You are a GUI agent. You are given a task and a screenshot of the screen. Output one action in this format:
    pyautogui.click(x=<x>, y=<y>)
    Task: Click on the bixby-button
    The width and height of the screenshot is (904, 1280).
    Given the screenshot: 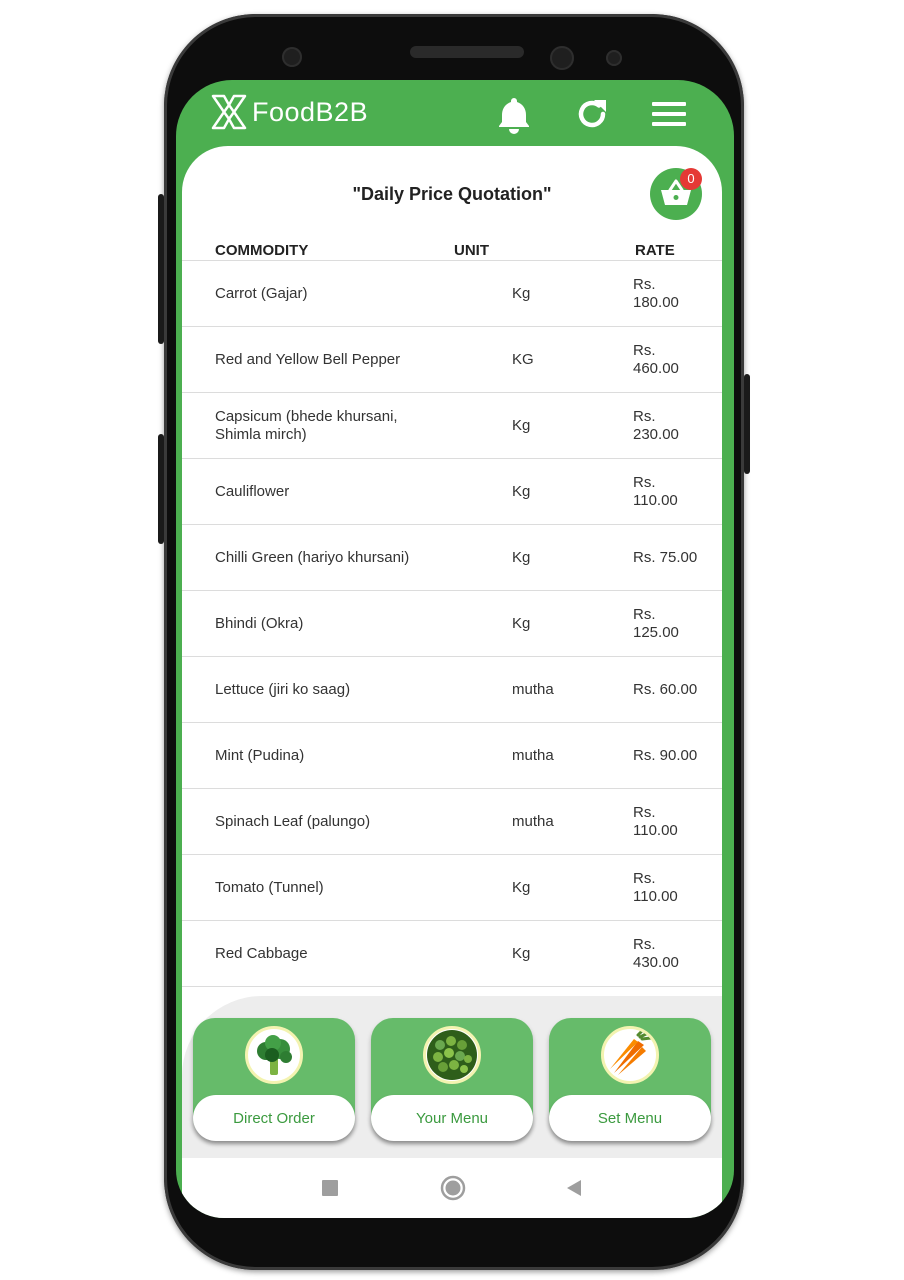 What is the action you would take?
    pyautogui.click(x=161, y=489)
    